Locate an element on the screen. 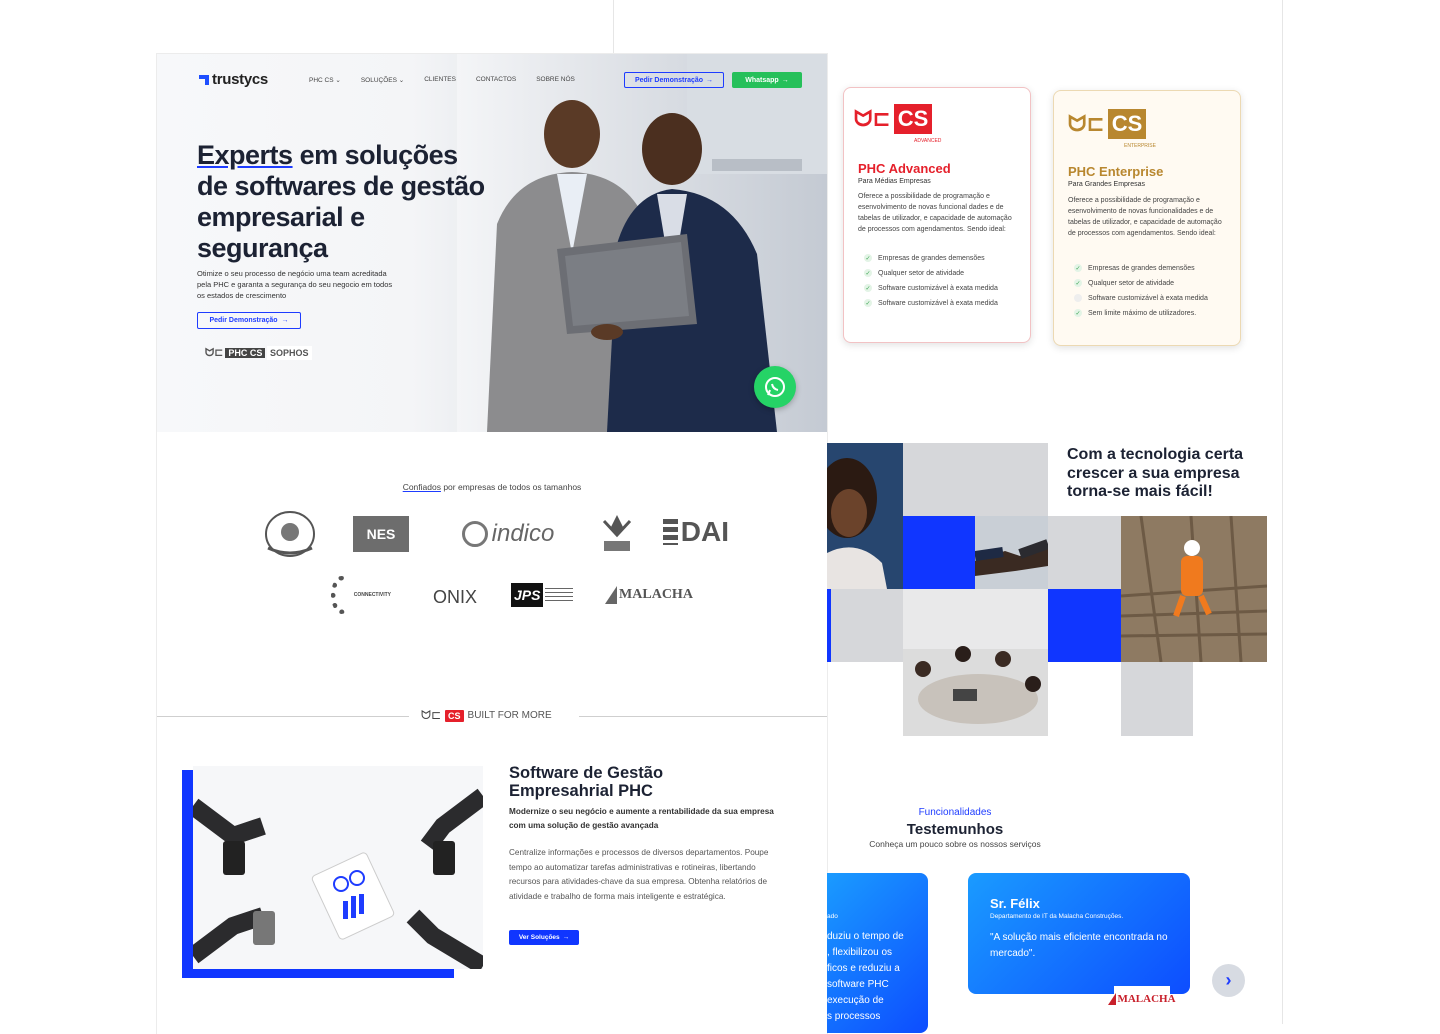 This screenshot has width=1440, height=1034. feature-text: Empresas de grandes demensões is located at coordinates (931, 258).